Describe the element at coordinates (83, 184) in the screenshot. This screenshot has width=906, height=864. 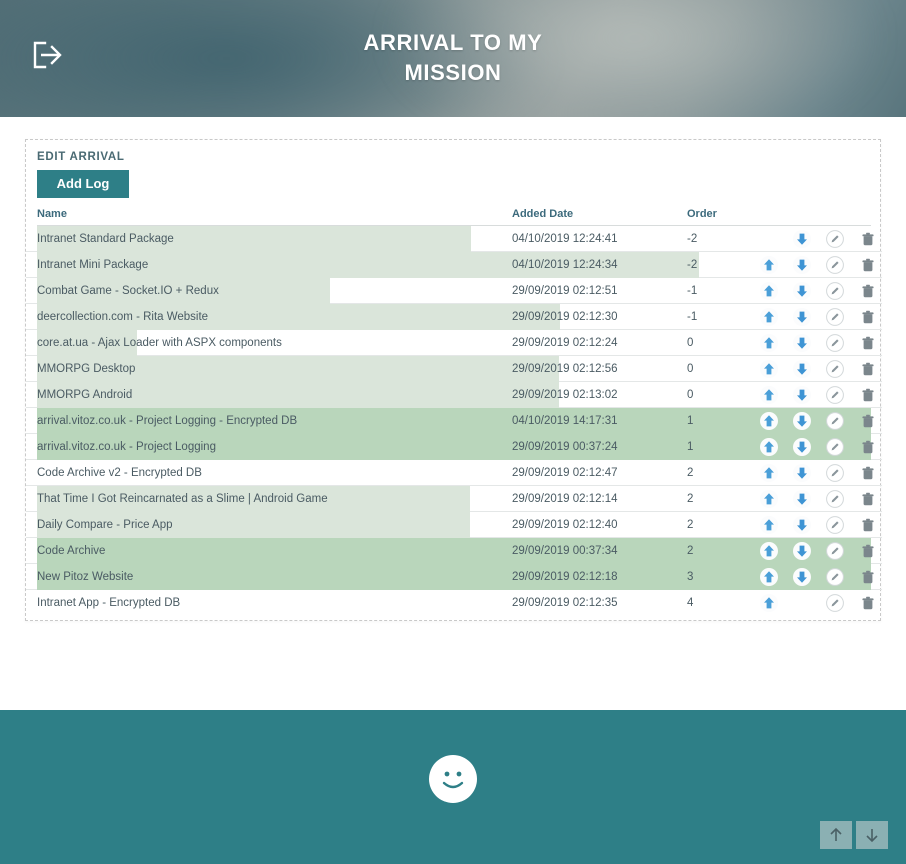
I see `add-log-button: Add Log` at that location.